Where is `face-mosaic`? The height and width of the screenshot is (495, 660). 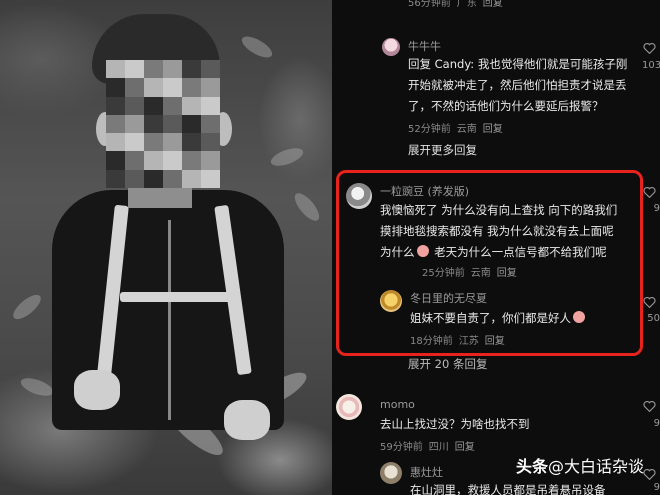
face-mosaic is located at coordinates (163, 124).